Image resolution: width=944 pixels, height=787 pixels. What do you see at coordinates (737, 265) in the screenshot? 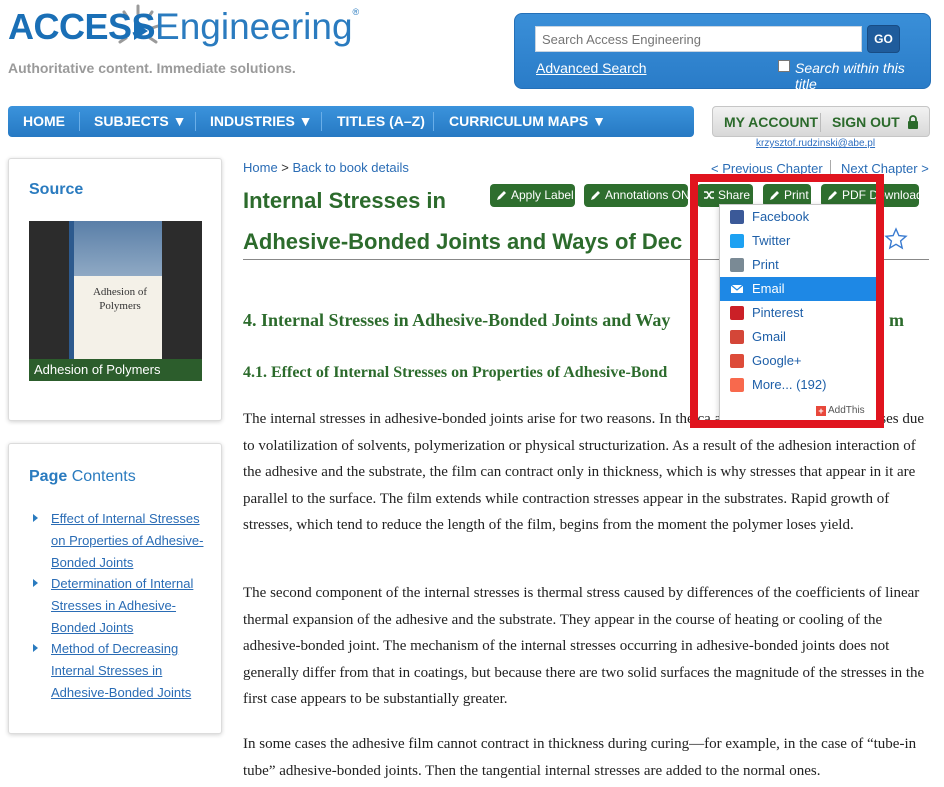
I see `print-icon` at bounding box center [737, 265].